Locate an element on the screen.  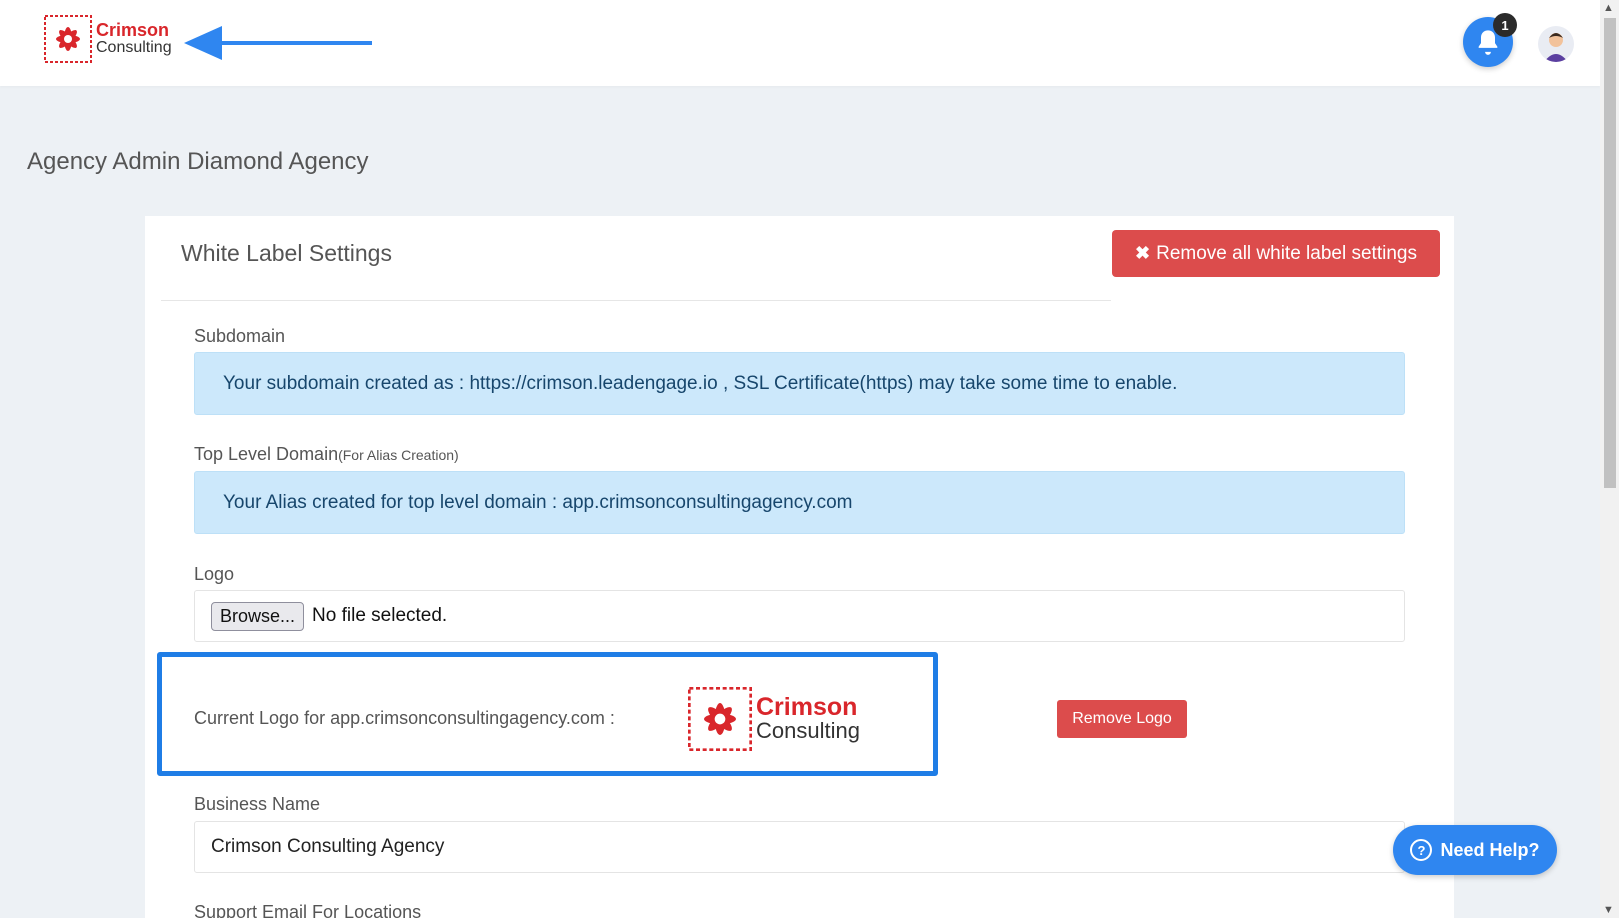
logo-brand-primary: Crimson is located at coordinates (807, 707).